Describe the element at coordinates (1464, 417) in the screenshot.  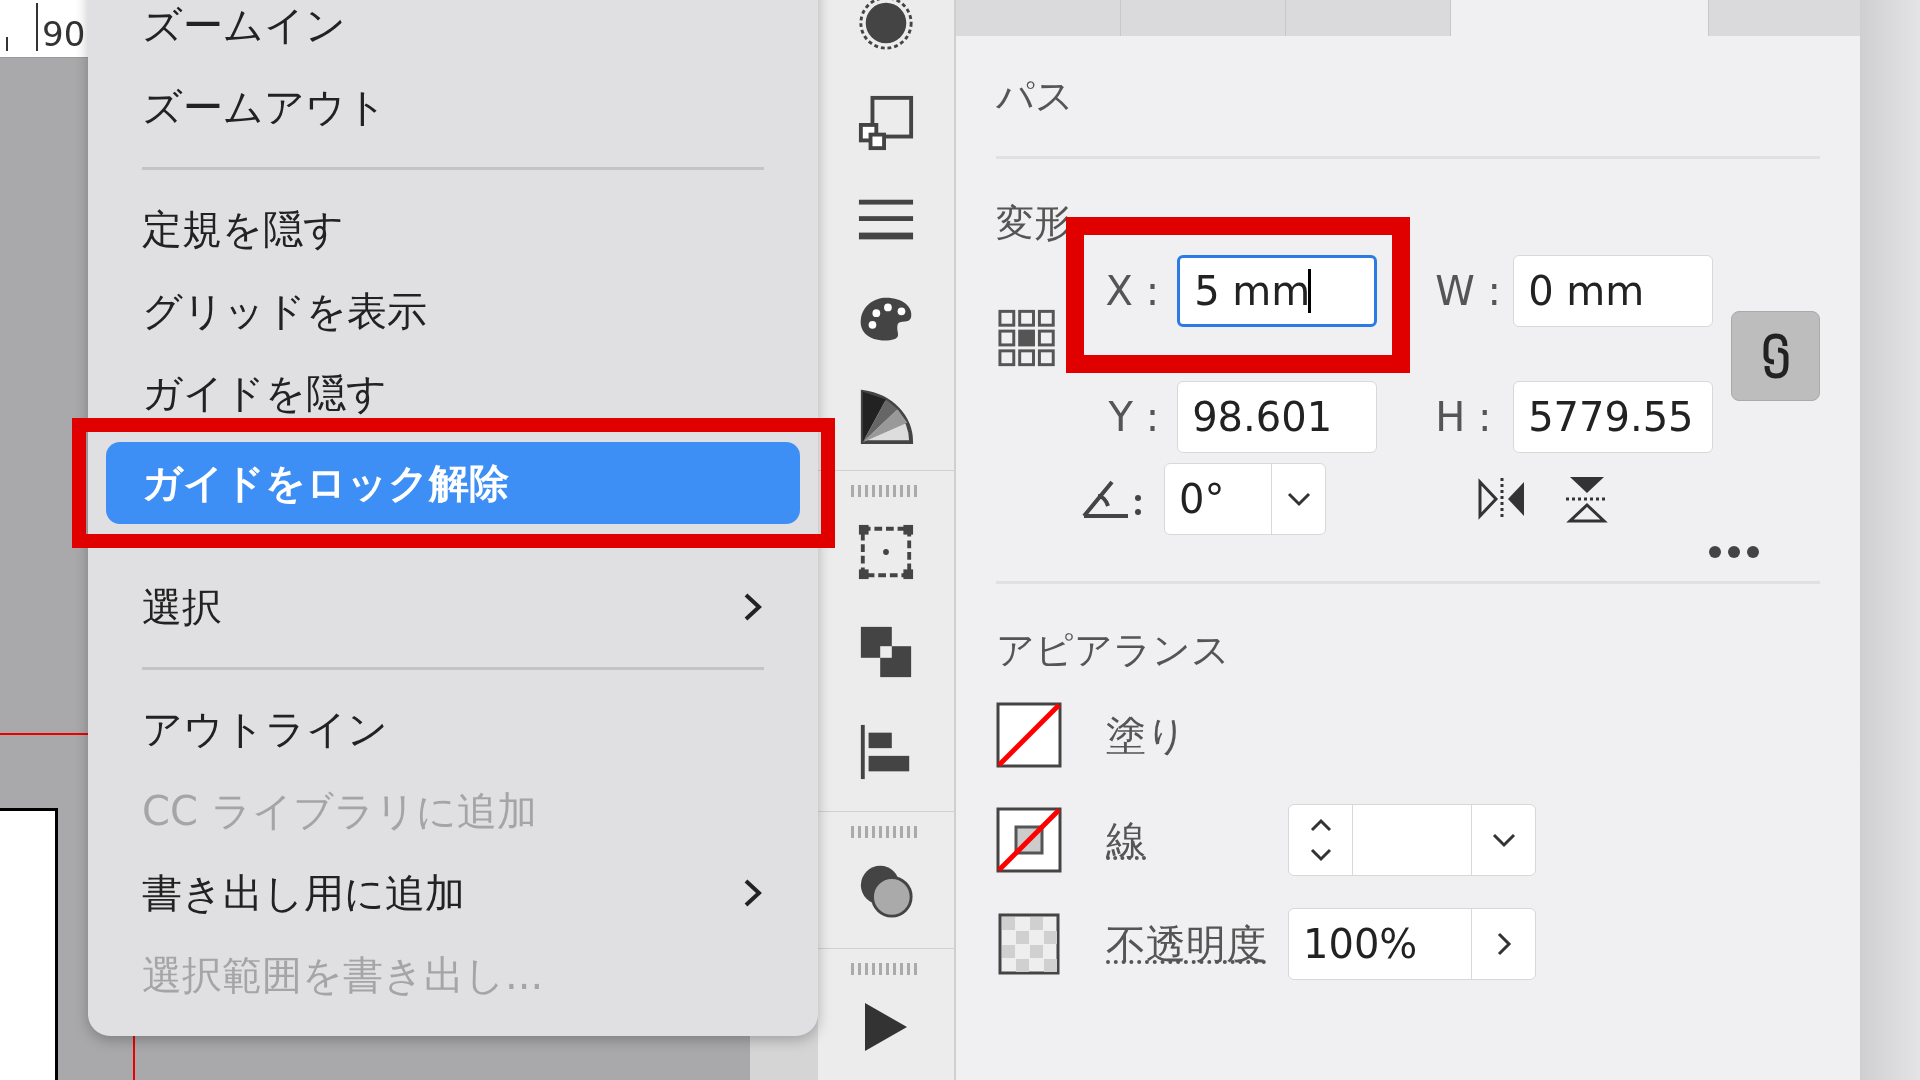
I see `field-label: H :` at that location.